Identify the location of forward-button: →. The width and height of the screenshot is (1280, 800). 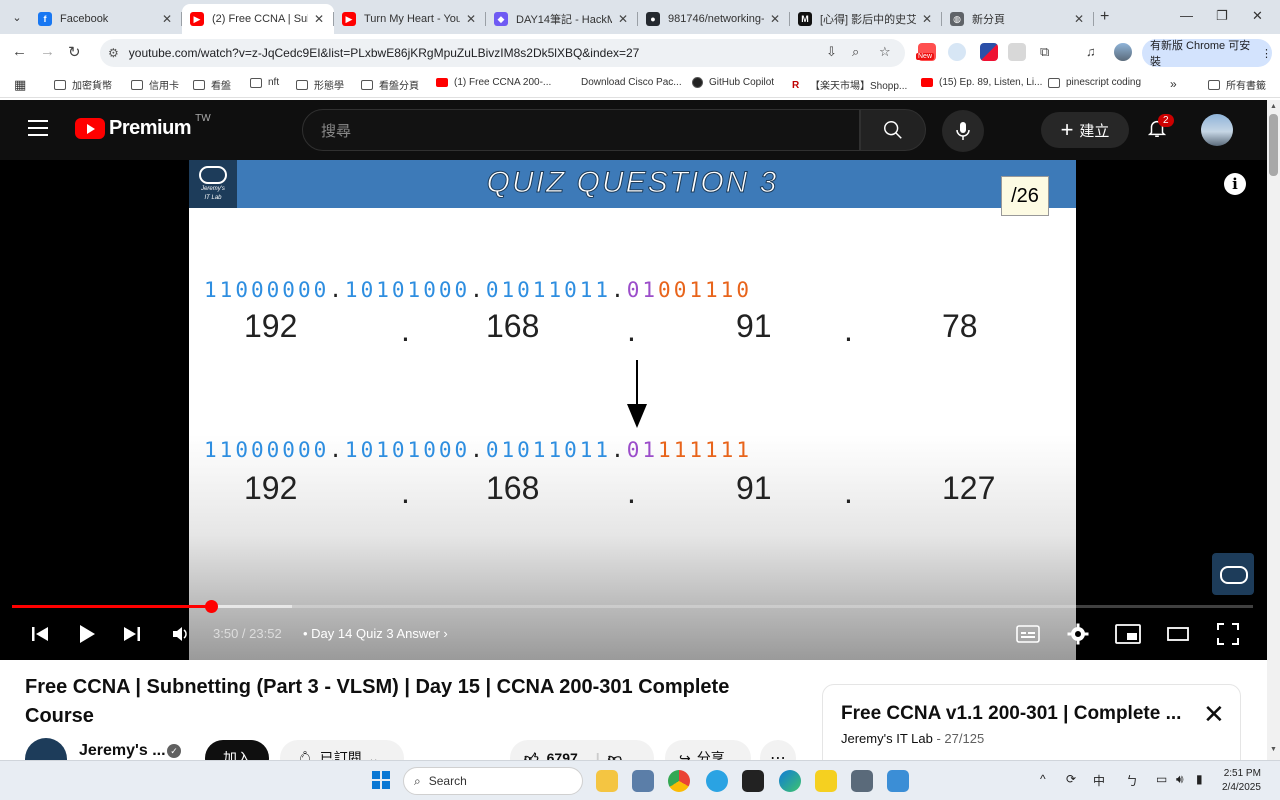
(47, 51).